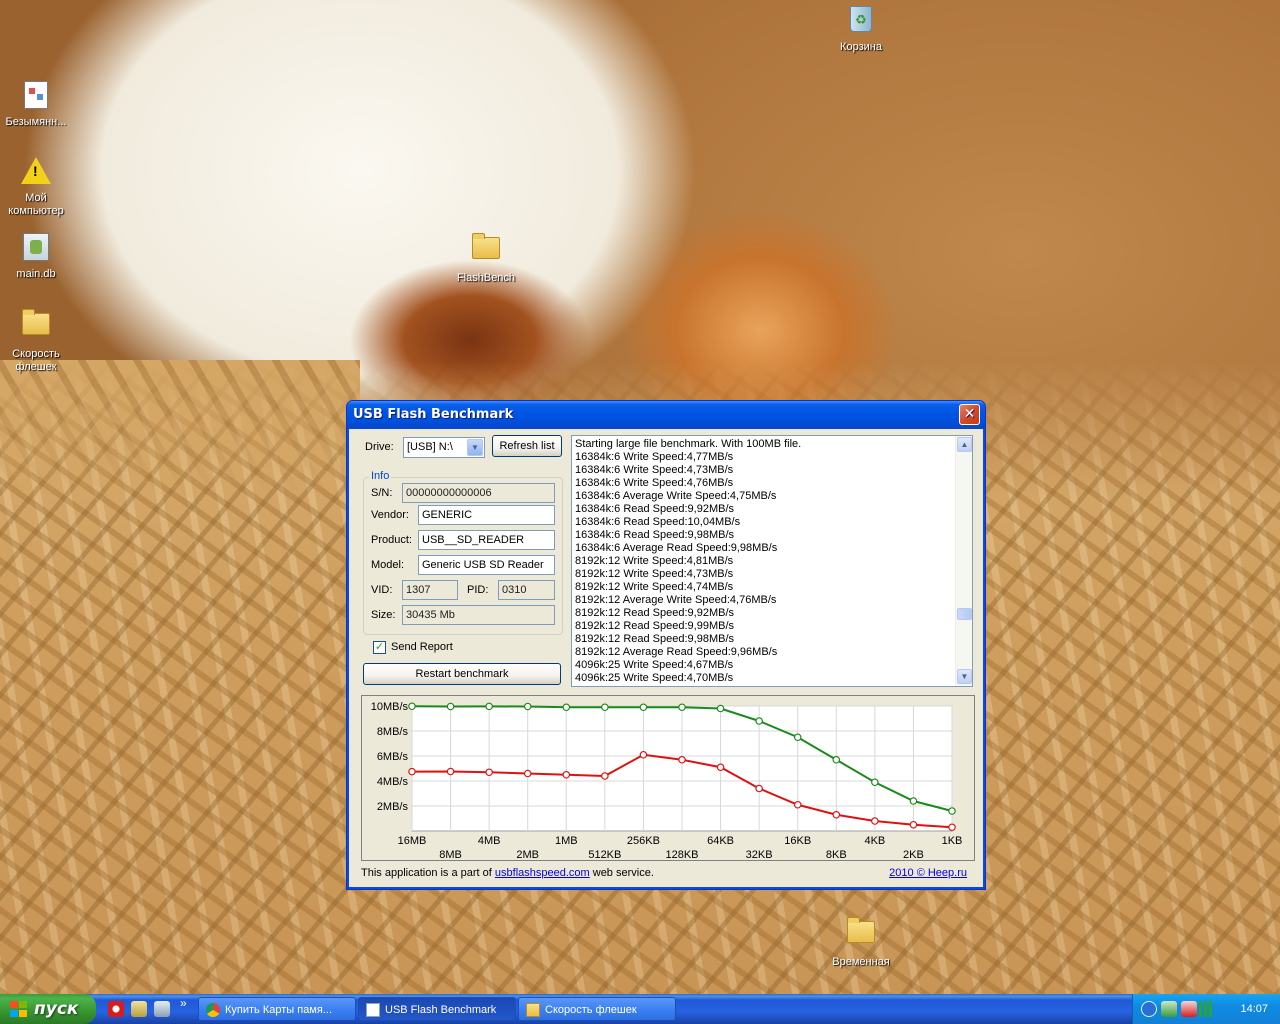 The height and width of the screenshot is (1024, 1280). I want to click on desktop-icon-flash-speed-folder: Скорость флешек, so click(38, 340).